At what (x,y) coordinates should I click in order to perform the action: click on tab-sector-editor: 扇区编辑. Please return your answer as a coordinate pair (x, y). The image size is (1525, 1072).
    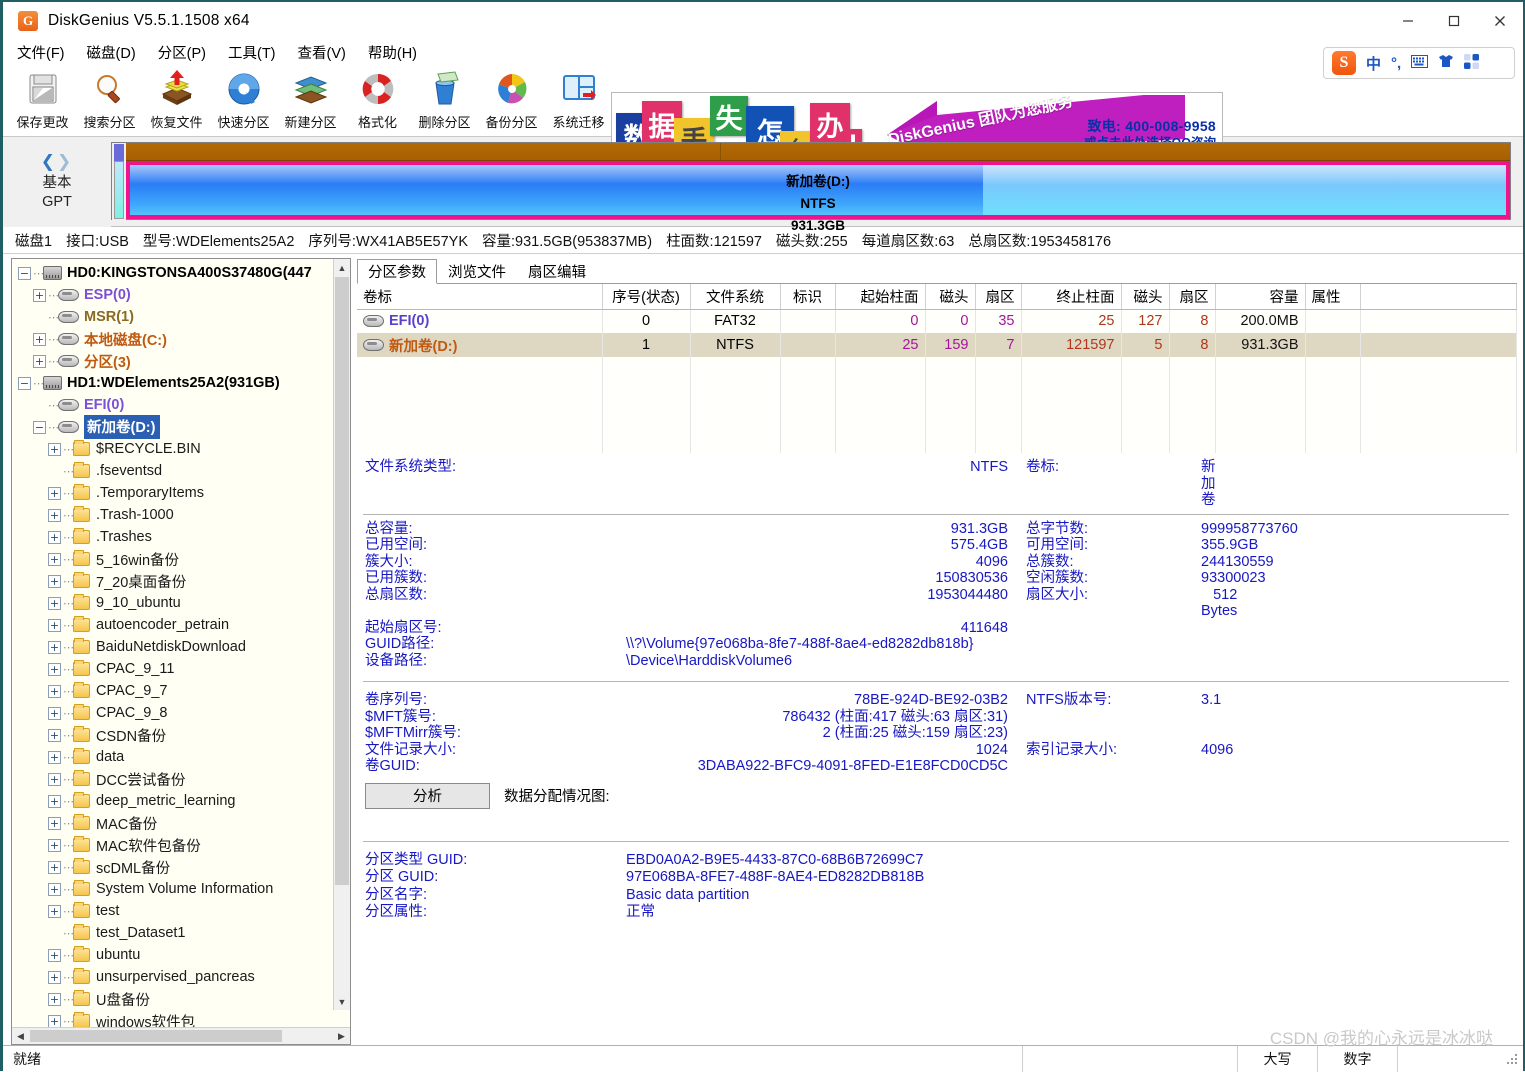
    Looking at the image, I should click on (557, 271).